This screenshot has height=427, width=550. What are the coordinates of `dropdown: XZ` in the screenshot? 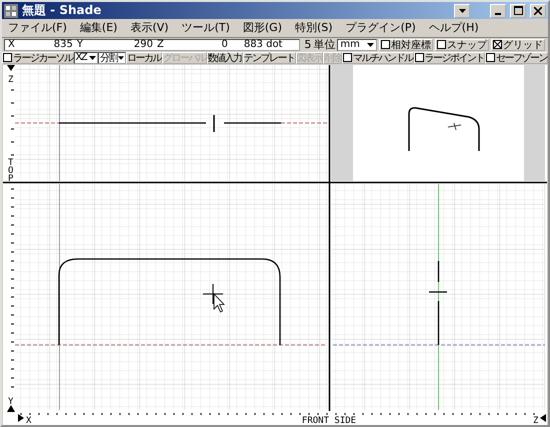 It's located at (86, 58).